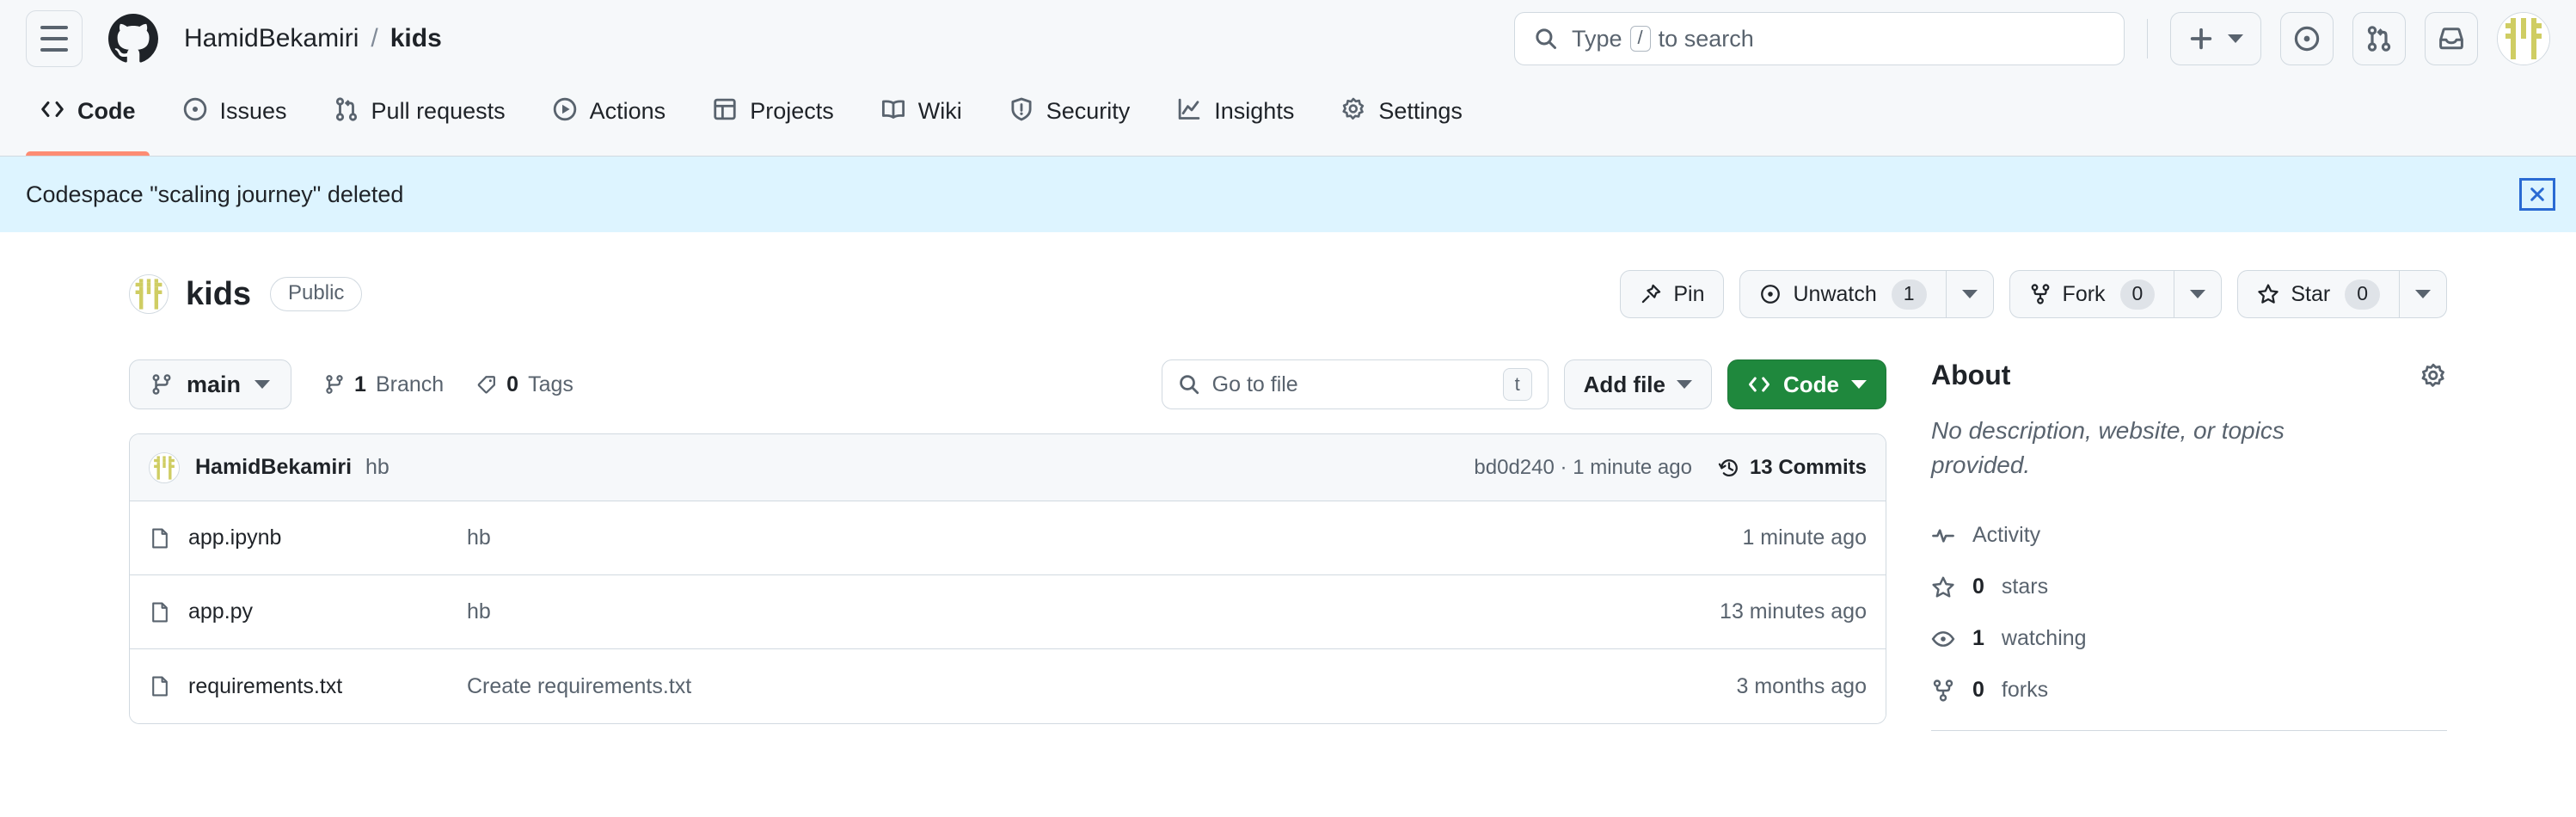  I want to click on pull-requests-button, so click(2379, 38).